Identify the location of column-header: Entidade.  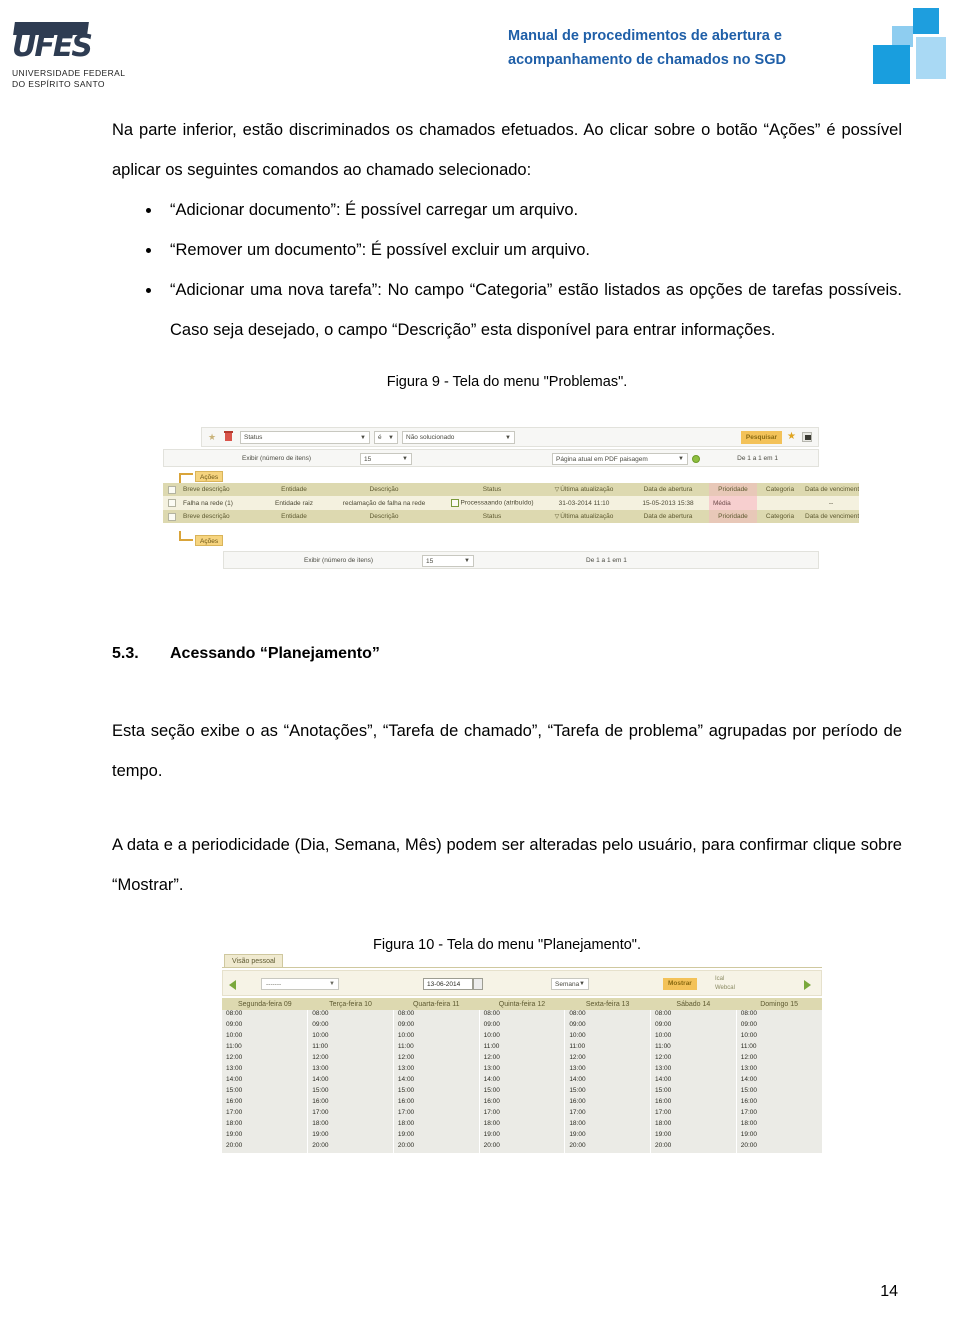
(294, 489).